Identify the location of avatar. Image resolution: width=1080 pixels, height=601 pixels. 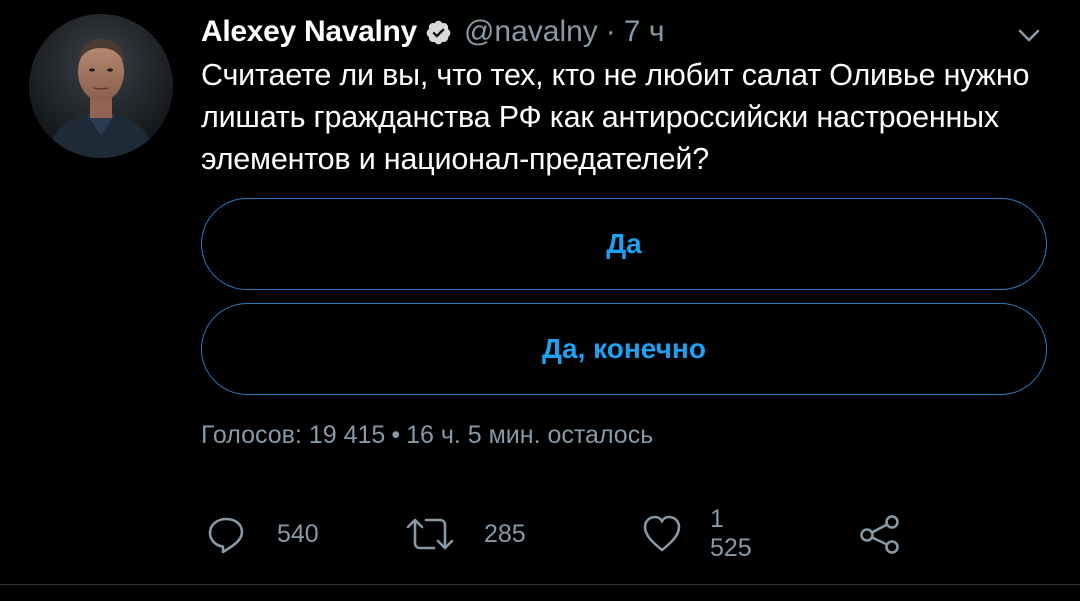
(101, 86).